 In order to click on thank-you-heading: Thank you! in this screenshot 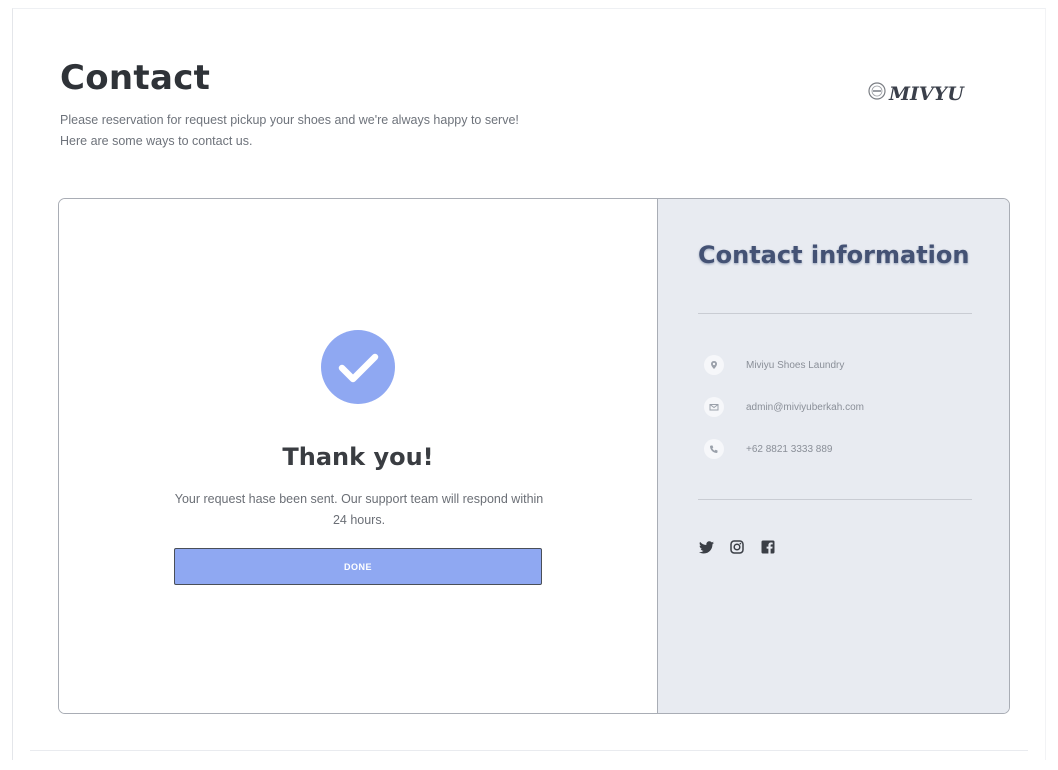, I will do `click(358, 457)`.